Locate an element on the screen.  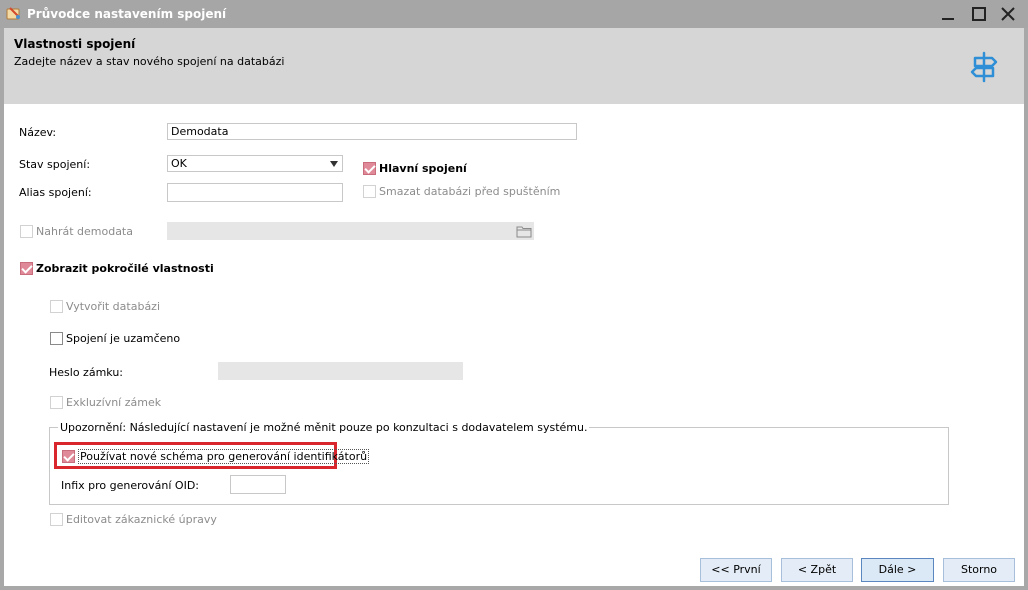
load-demo-label: Nahrát demodata is located at coordinates (84, 231).